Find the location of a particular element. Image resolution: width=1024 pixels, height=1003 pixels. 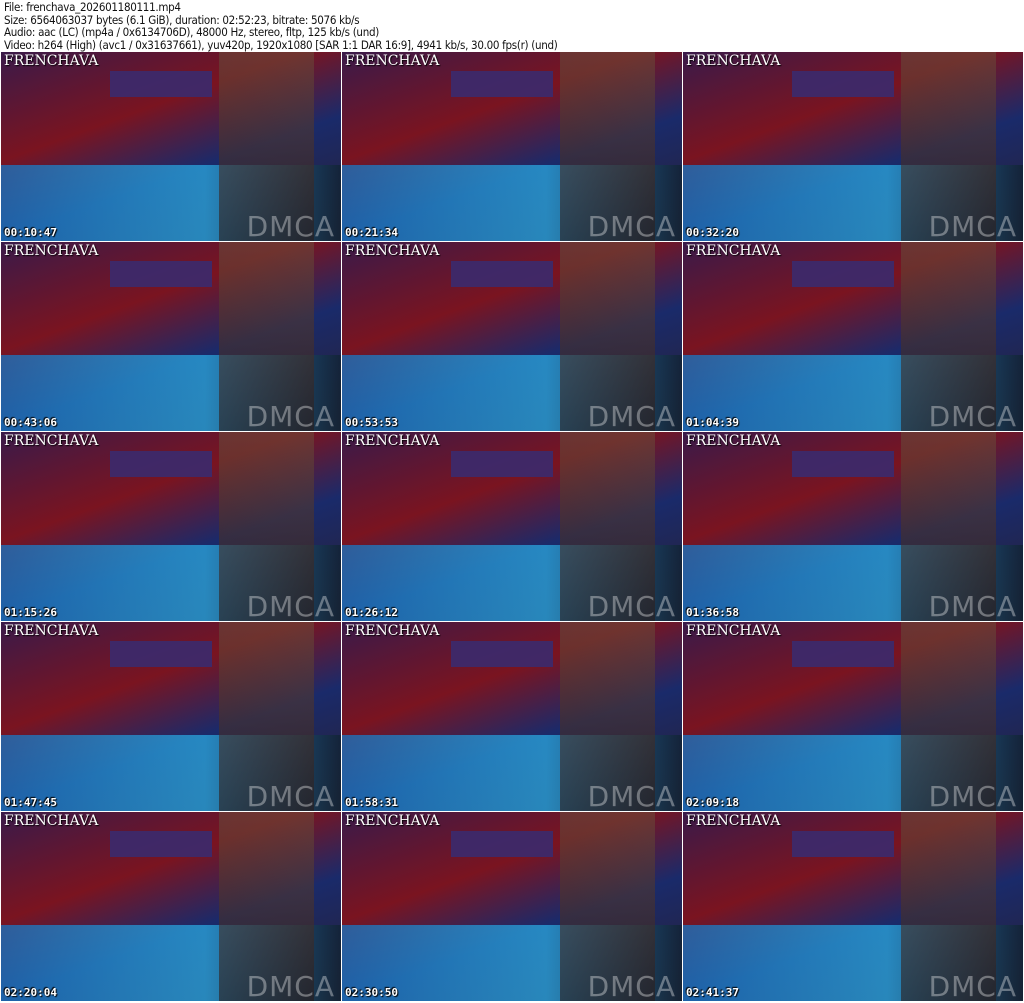

timestamp: 00:21:34 is located at coordinates (371, 232).